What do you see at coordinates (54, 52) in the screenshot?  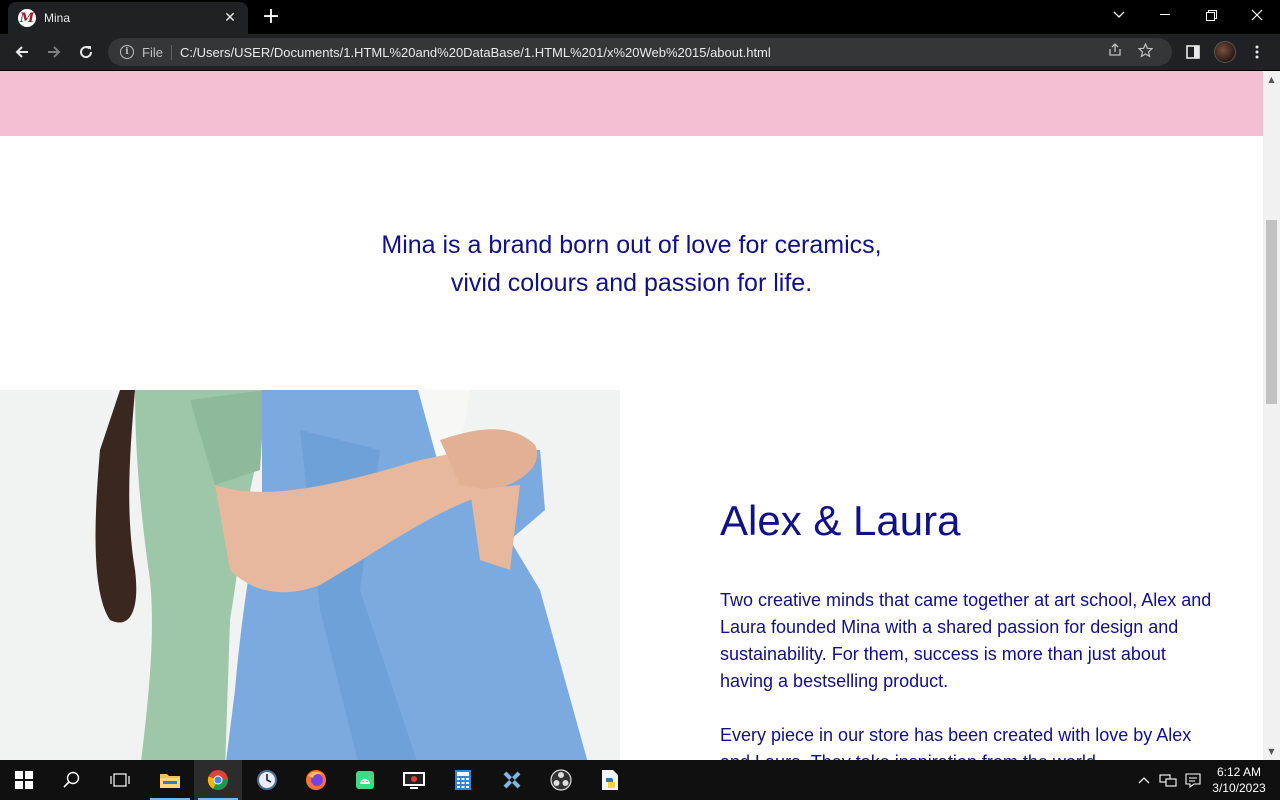 I see `forward-button` at bounding box center [54, 52].